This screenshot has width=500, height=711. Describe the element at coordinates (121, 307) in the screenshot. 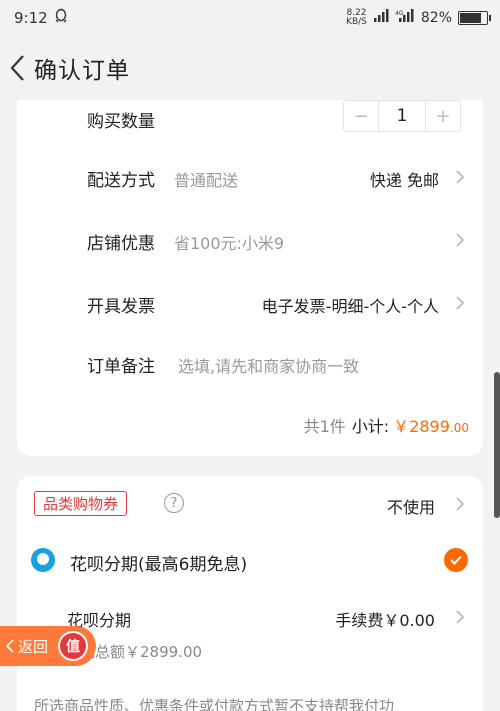

I see `invoice-label: 开具发票` at that location.